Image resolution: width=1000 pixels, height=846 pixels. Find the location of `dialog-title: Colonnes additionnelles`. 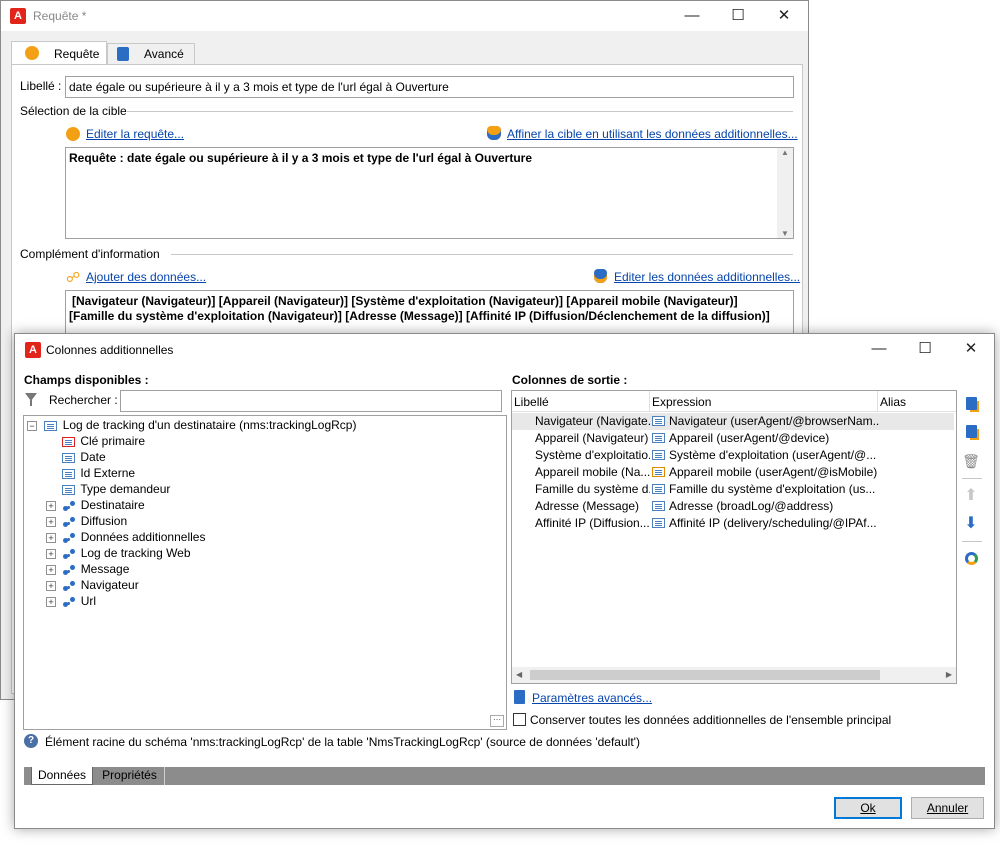

dialog-title: Colonnes additionnelles is located at coordinates (110, 350).